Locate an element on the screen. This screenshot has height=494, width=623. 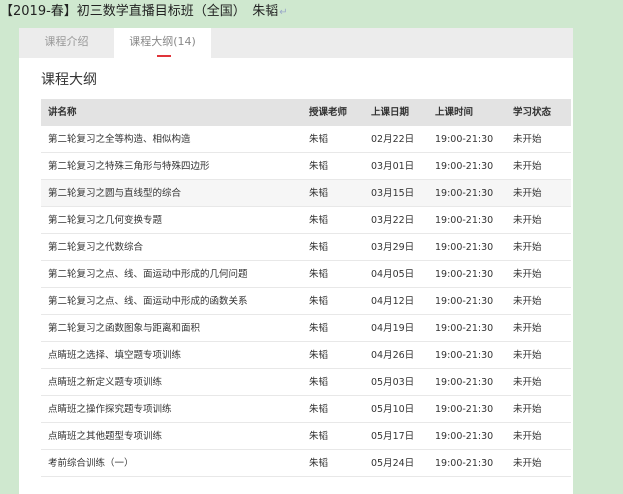
cell-lesson-name: 第二轮复习之几何变换专题 is located at coordinates (105, 220).